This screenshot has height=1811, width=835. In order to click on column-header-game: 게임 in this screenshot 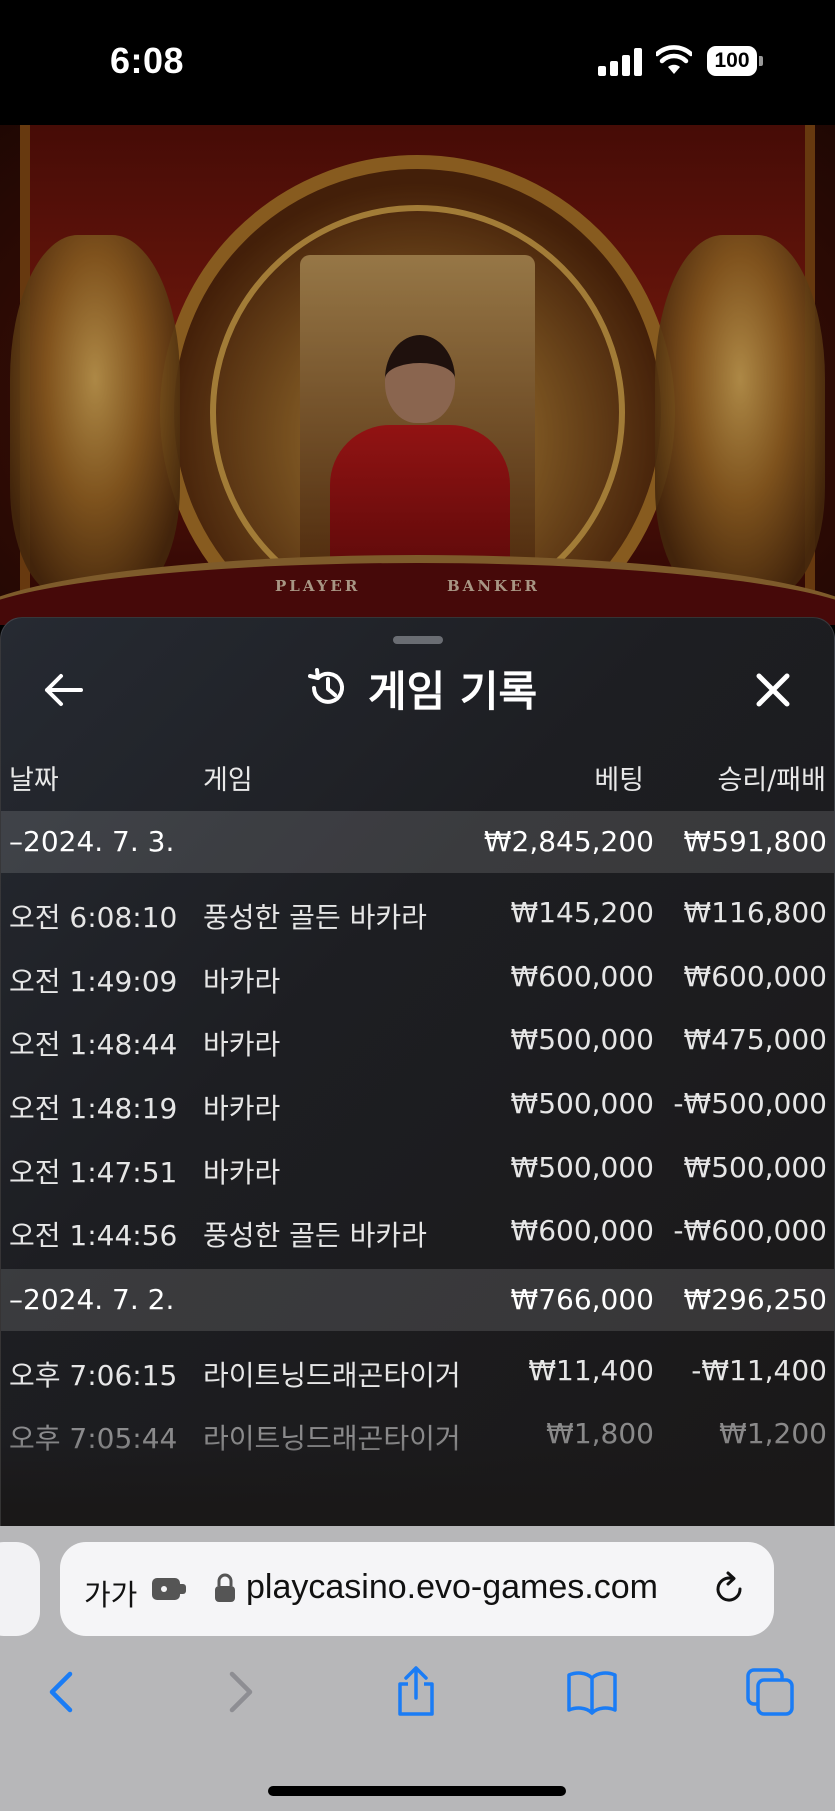, I will do `click(228, 780)`.